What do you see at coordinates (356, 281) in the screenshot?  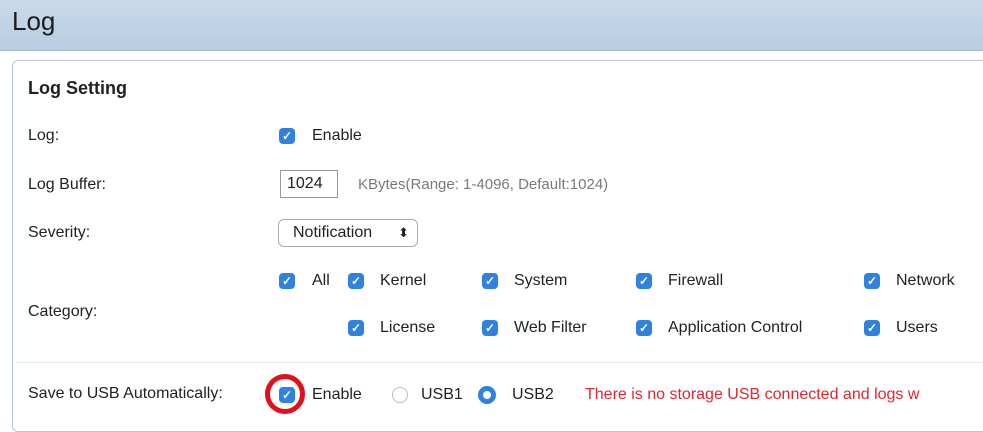 I see `category-kernel-checkbox: ✓` at bounding box center [356, 281].